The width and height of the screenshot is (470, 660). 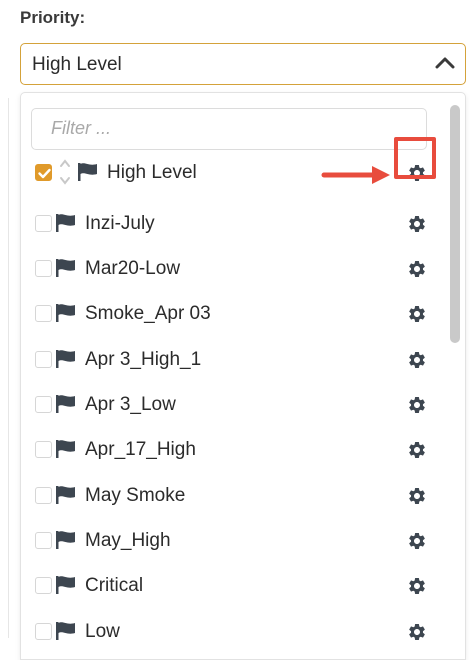 I want to click on chevron-up-icon, so click(x=445, y=65).